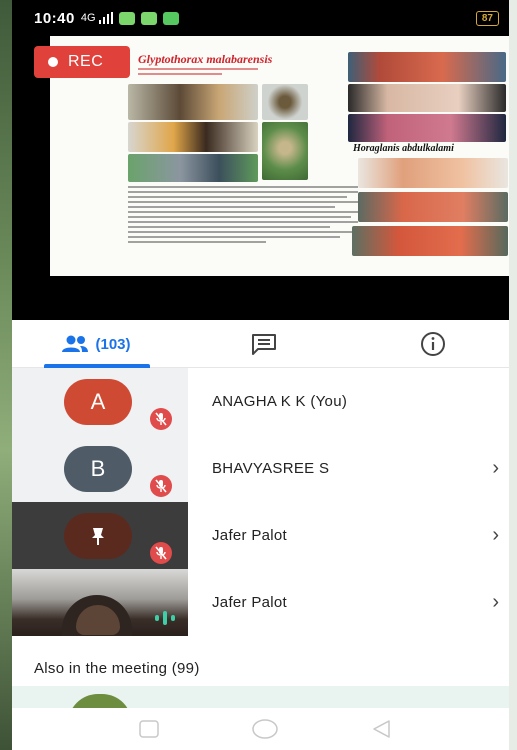  Describe the element at coordinates (264, 705) in the screenshot. I see `participant-row` at that location.